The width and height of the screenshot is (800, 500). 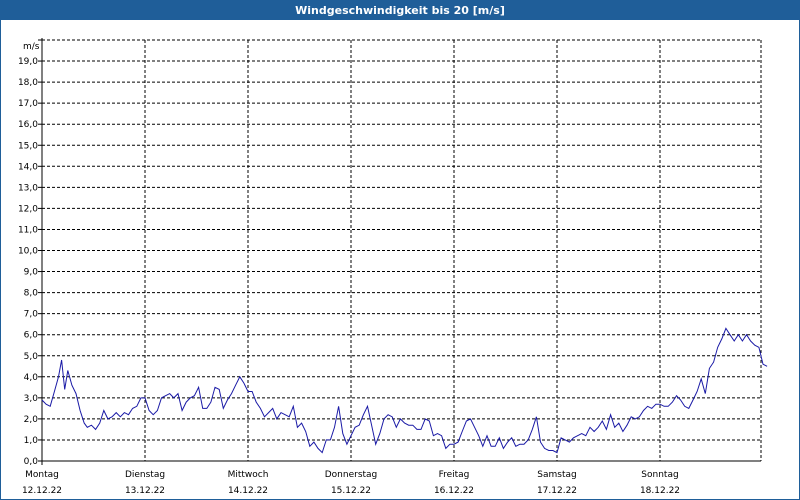 I want to click on y-tick-label: 11,0, so click(x=28, y=230).